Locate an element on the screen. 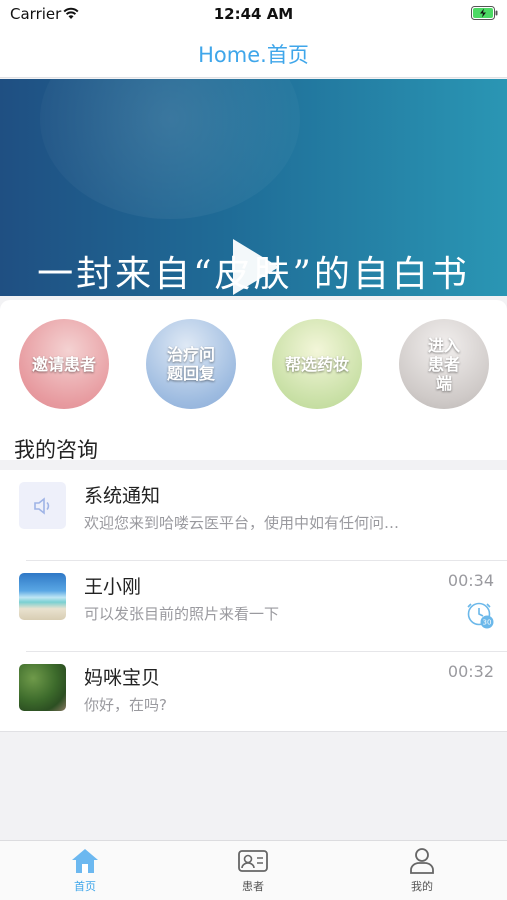  contact-name: 王小刚 is located at coordinates (113, 587).